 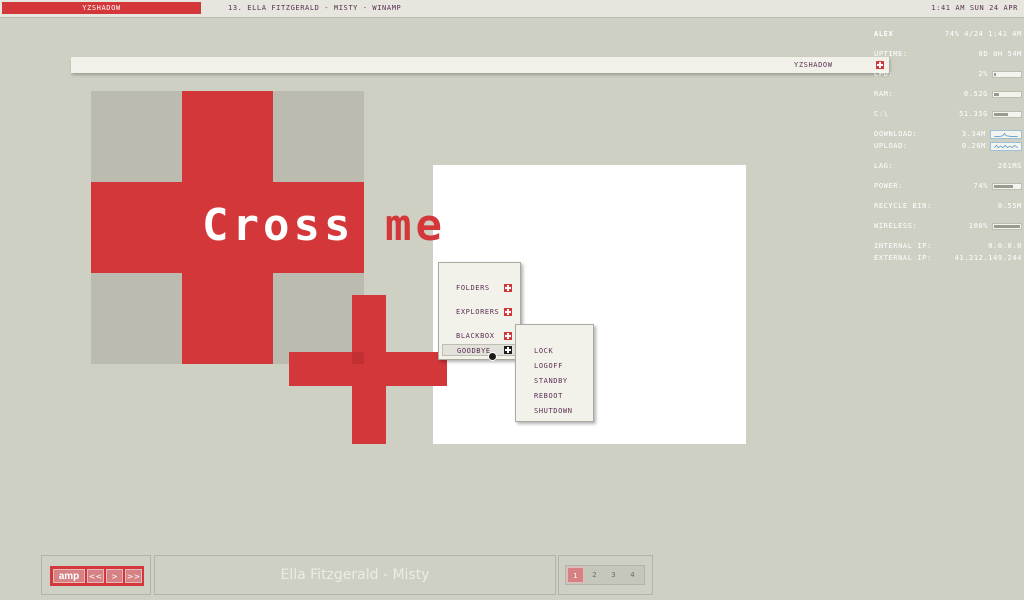 What do you see at coordinates (978, 226) in the screenshot?
I see `stat-value: 100%` at bounding box center [978, 226].